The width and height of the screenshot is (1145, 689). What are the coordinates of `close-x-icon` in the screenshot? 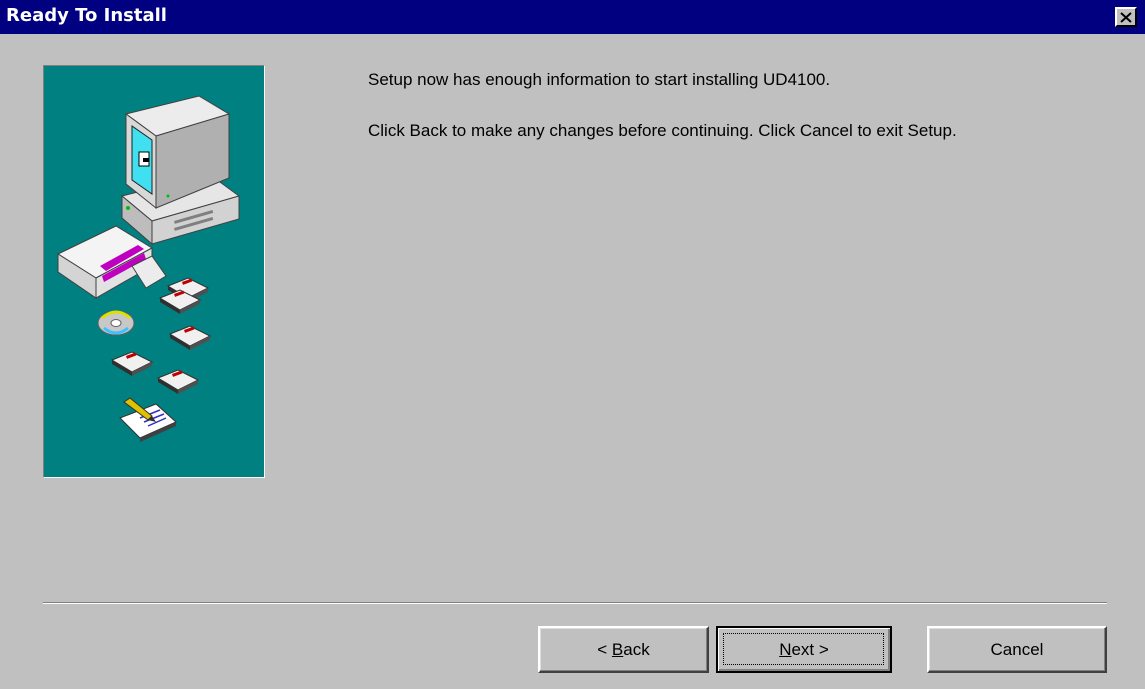 It's located at (1126, 17).